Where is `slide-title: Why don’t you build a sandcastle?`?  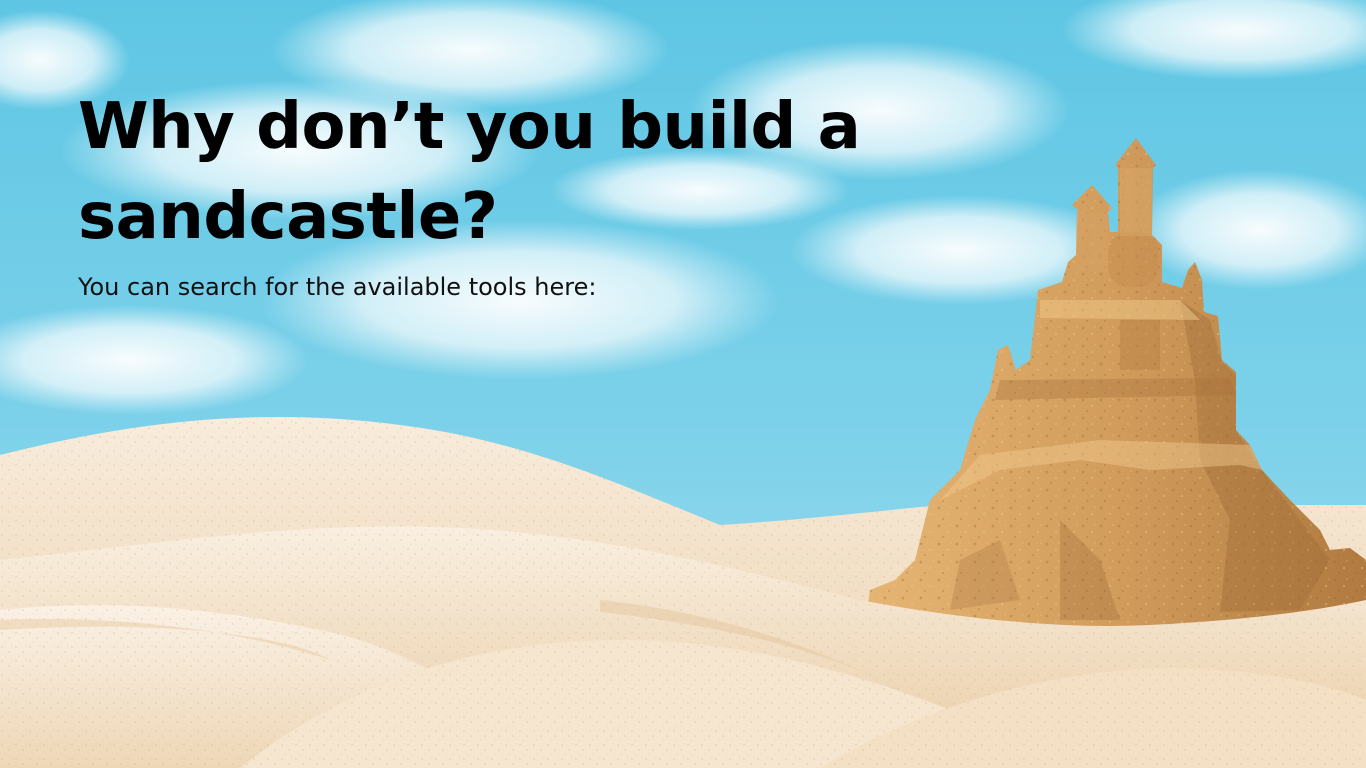
slide-title: Why don’t you build a sandcastle? is located at coordinates (469, 172).